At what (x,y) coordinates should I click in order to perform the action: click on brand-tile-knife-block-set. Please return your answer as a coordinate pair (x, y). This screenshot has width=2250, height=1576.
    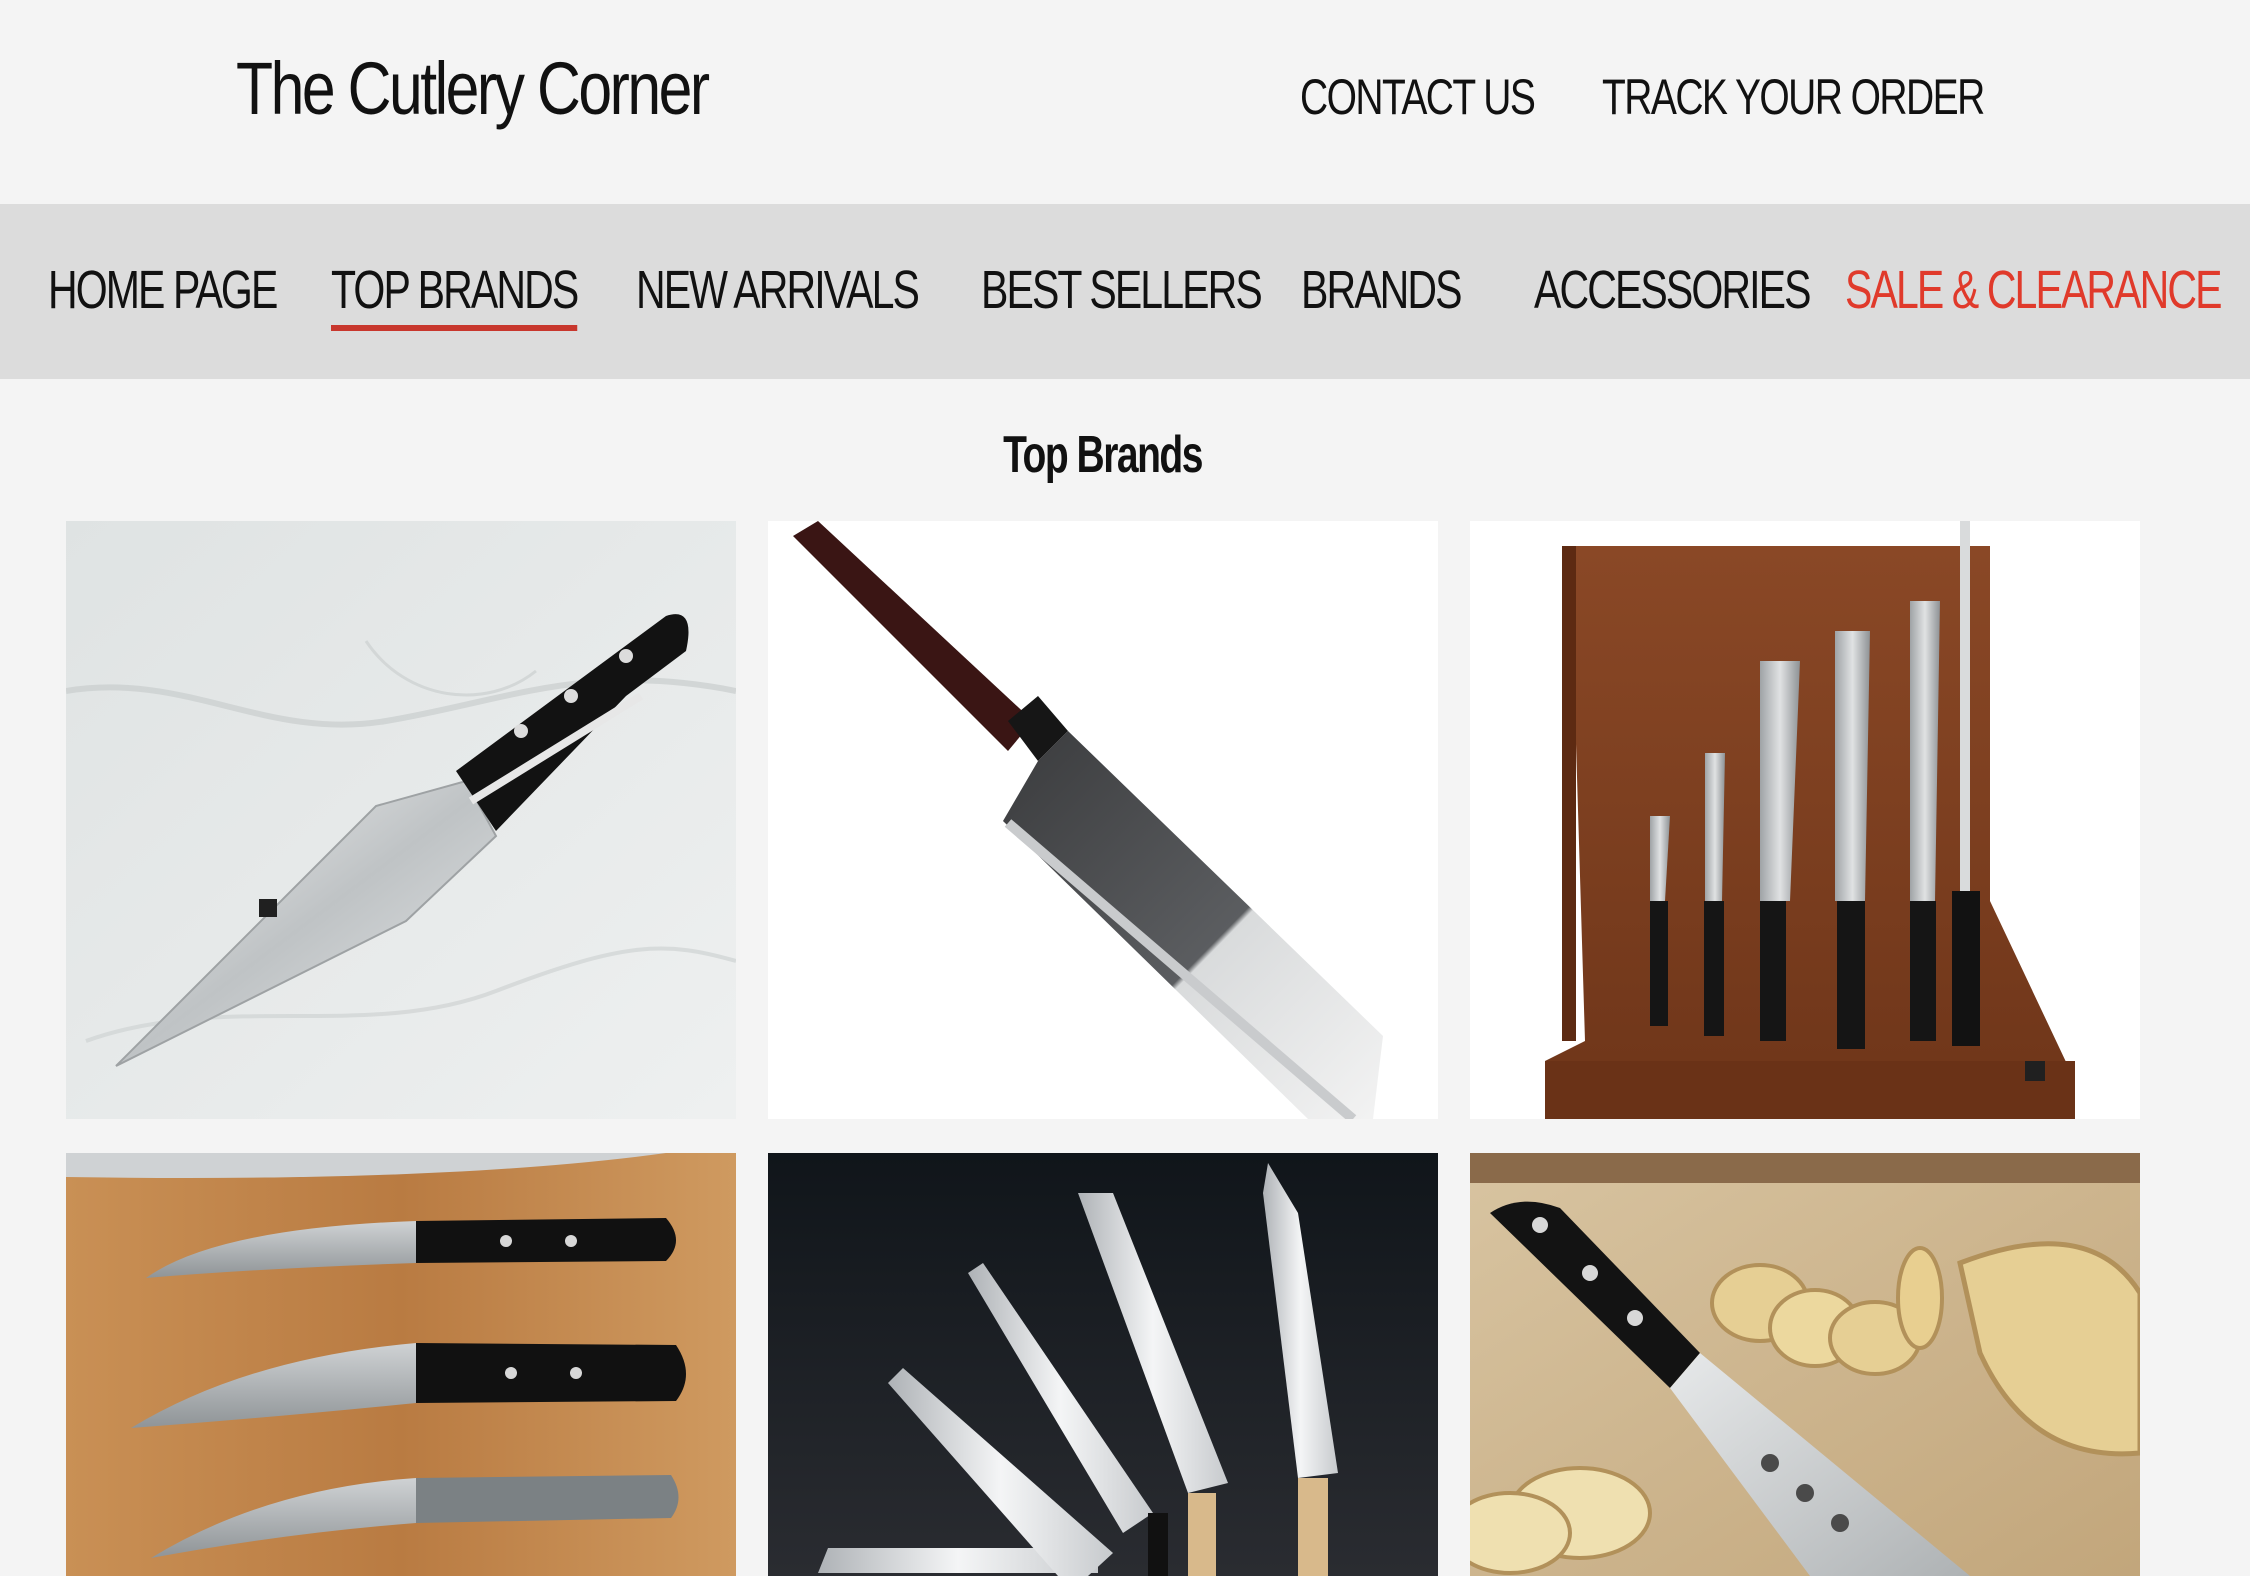
    Looking at the image, I should click on (1805, 820).